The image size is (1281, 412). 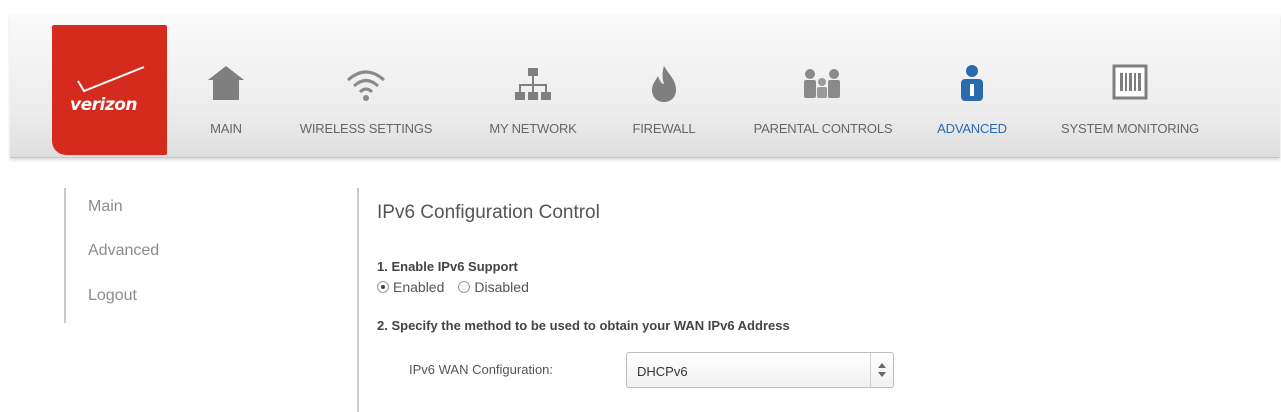 I want to click on verizon-check-icon, so click(x=111, y=79).